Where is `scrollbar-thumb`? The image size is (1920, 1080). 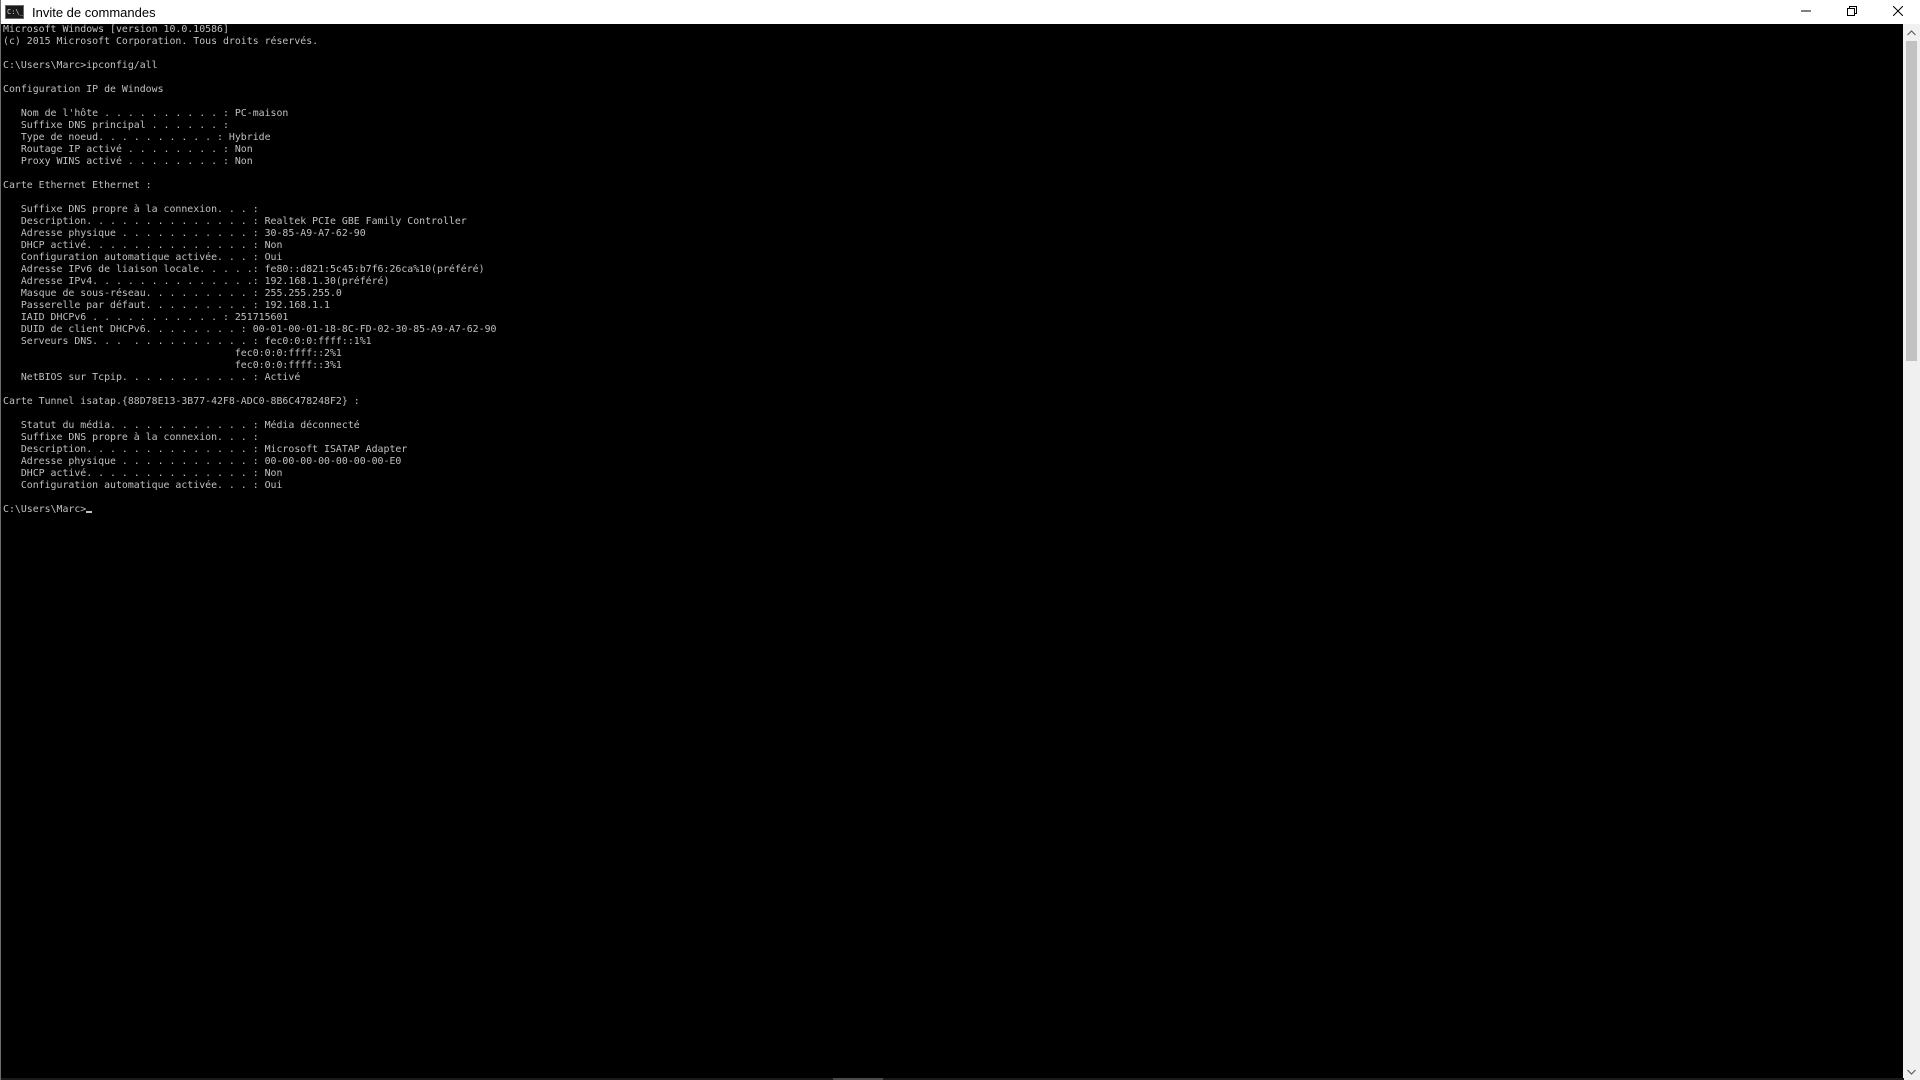
scrollbar-thumb is located at coordinates (1911, 201).